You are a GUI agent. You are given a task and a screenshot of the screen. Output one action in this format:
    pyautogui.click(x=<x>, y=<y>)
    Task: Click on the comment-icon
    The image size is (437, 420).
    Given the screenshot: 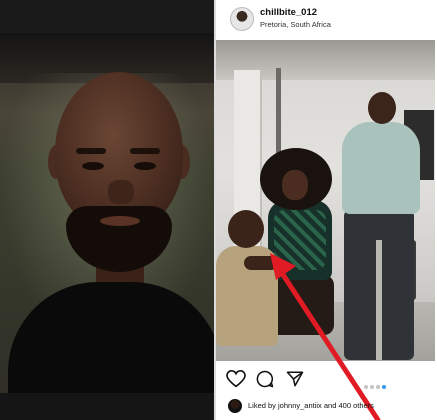 What is the action you would take?
    pyautogui.click(x=265, y=379)
    